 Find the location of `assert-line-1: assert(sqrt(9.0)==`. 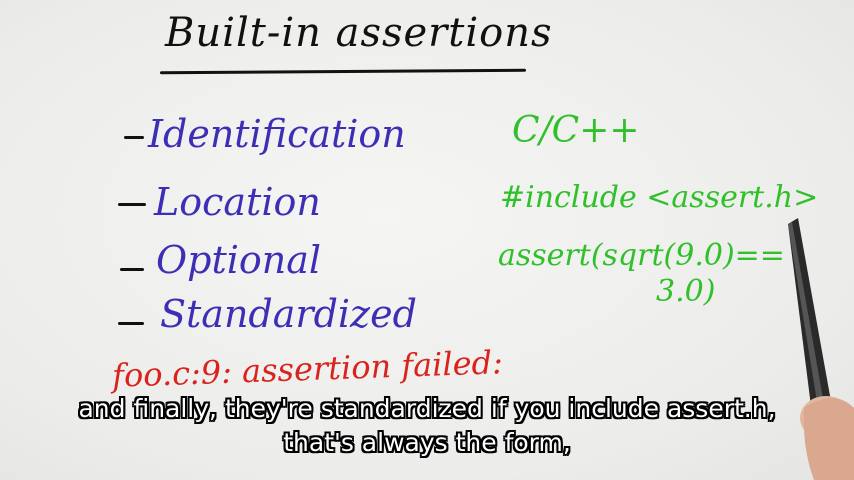

assert-line-1: assert(sqrt(9.0)== is located at coordinates (641, 255).